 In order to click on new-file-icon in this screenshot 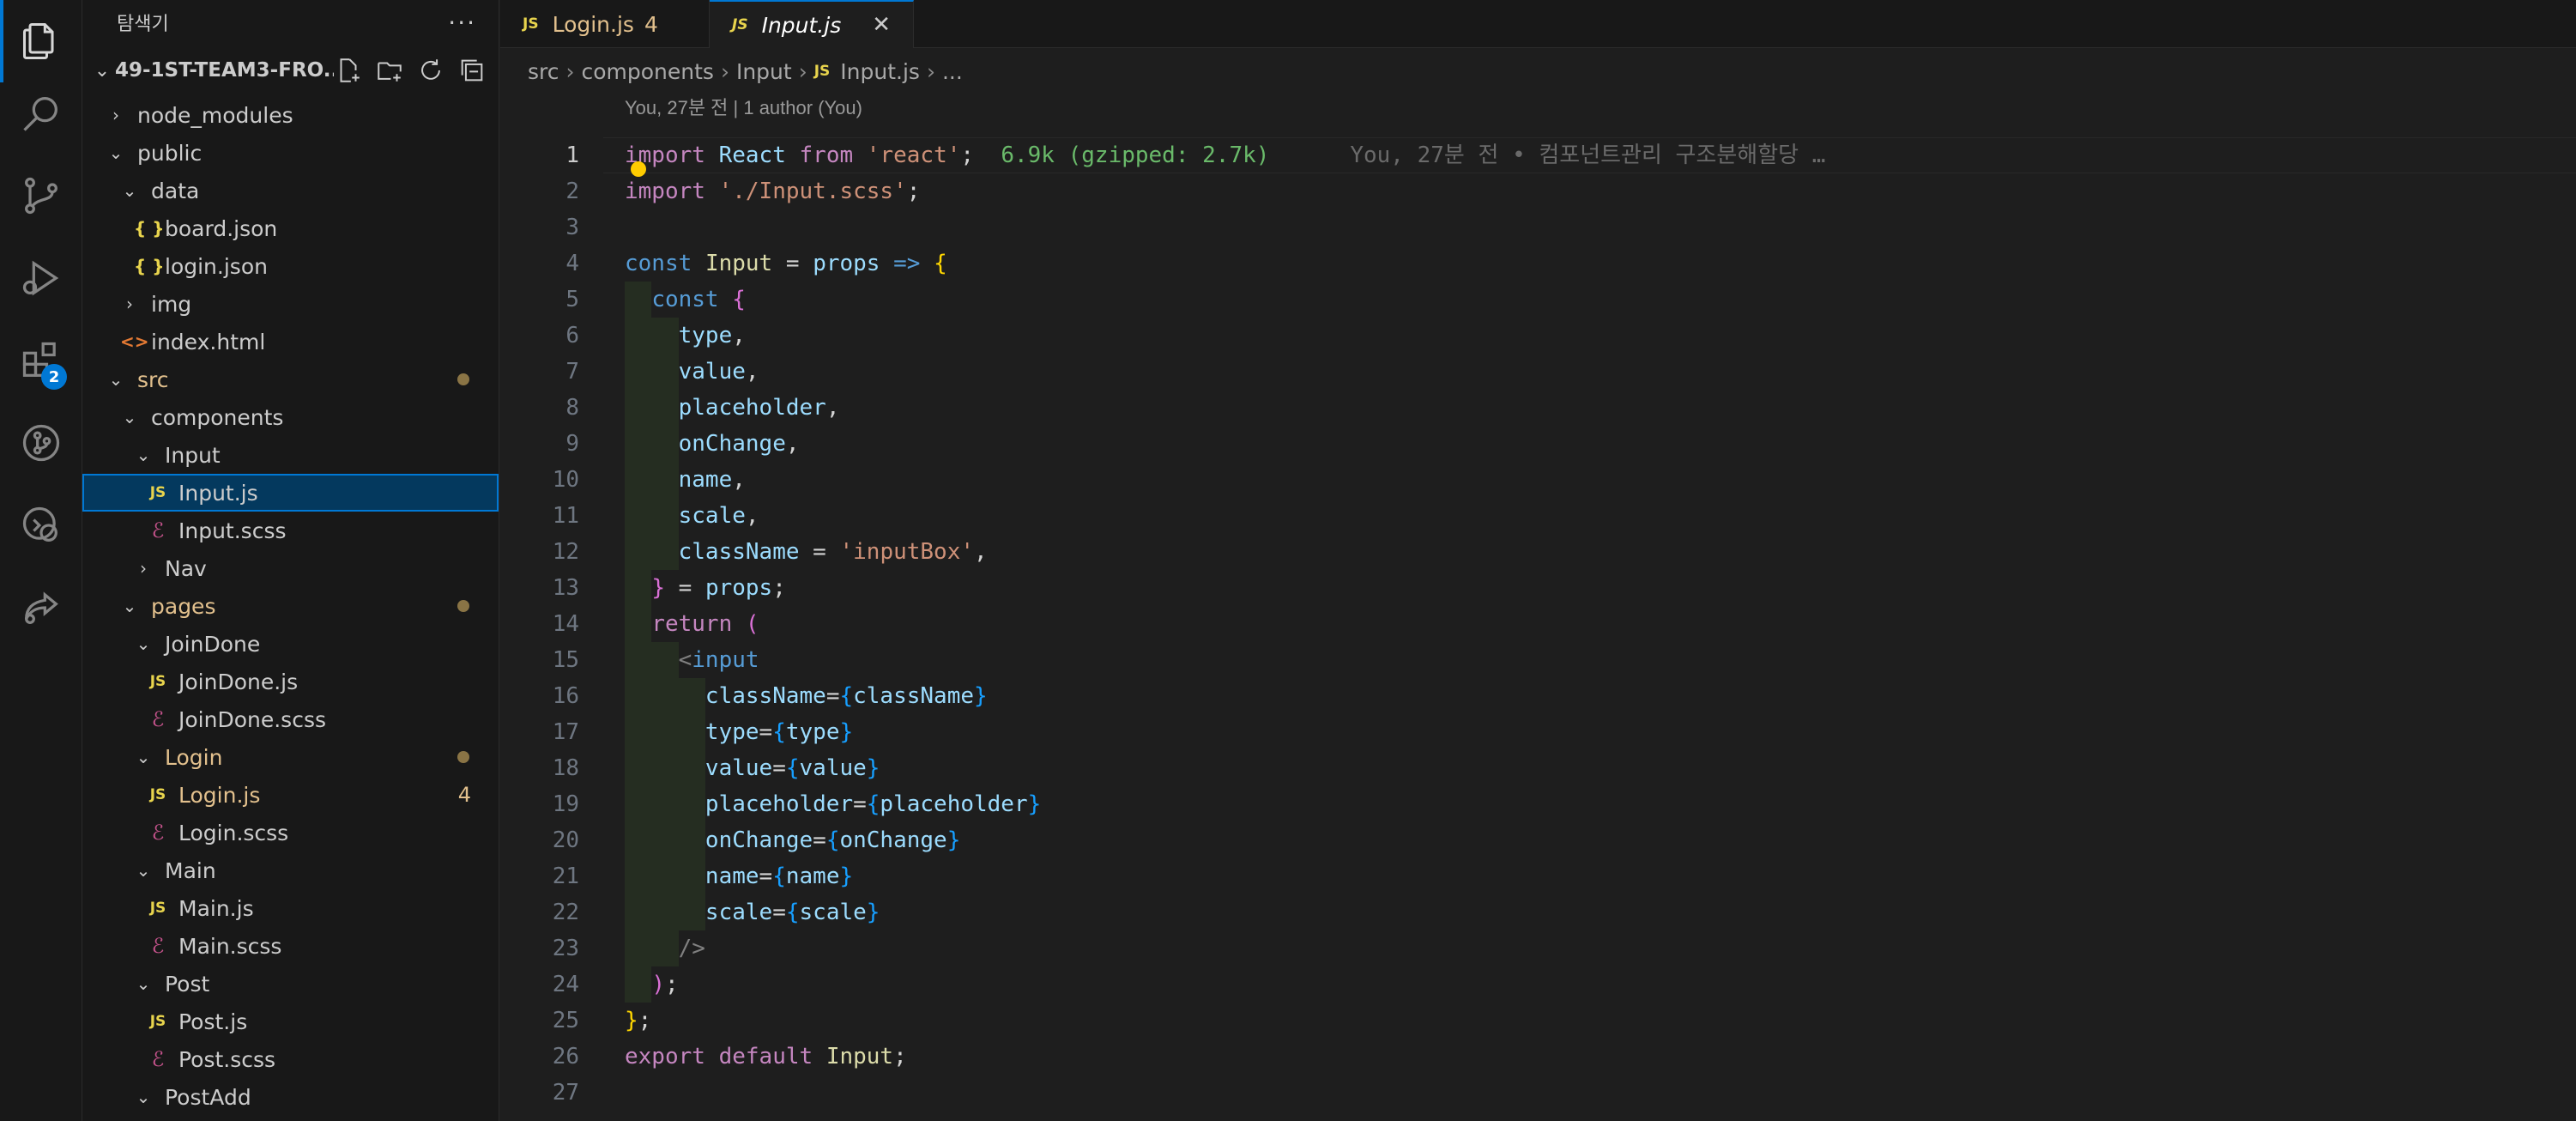, I will do `click(348, 70)`.